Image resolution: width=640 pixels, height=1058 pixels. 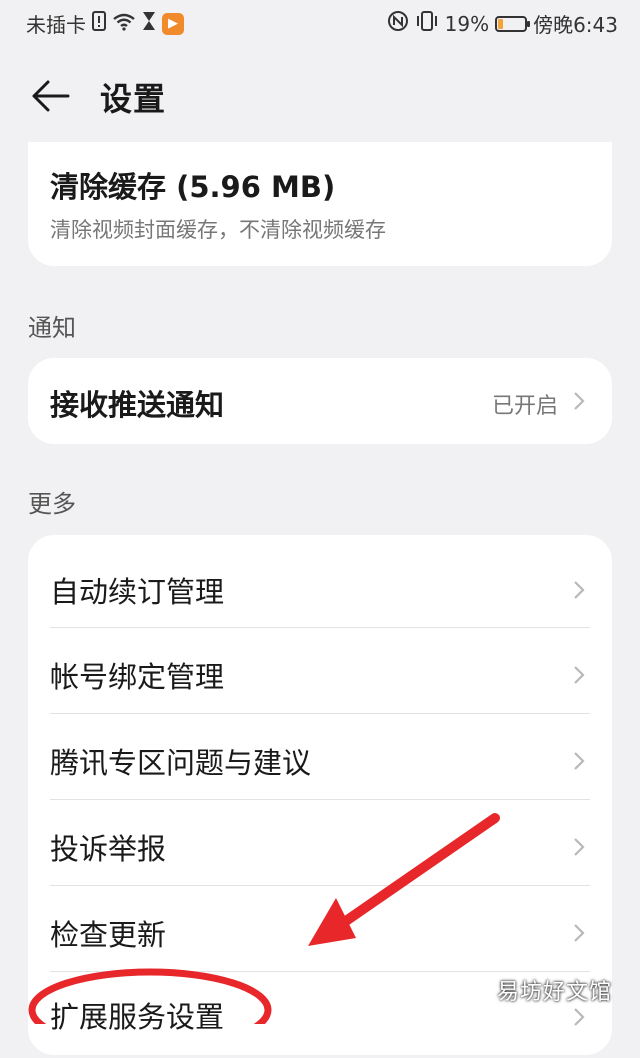 I want to click on red-arrow, so click(x=412, y=875).